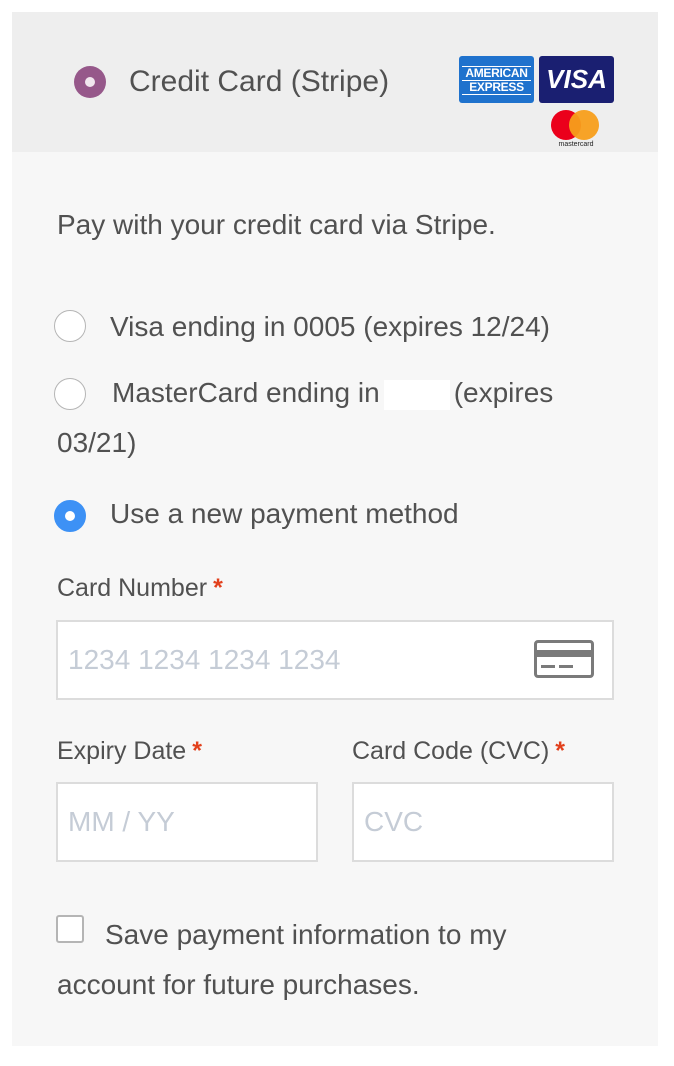 Image resolution: width=674 pixels, height=1066 pixels. What do you see at coordinates (197, 751) in the screenshot?
I see `expiry-date-required-star: *` at bounding box center [197, 751].